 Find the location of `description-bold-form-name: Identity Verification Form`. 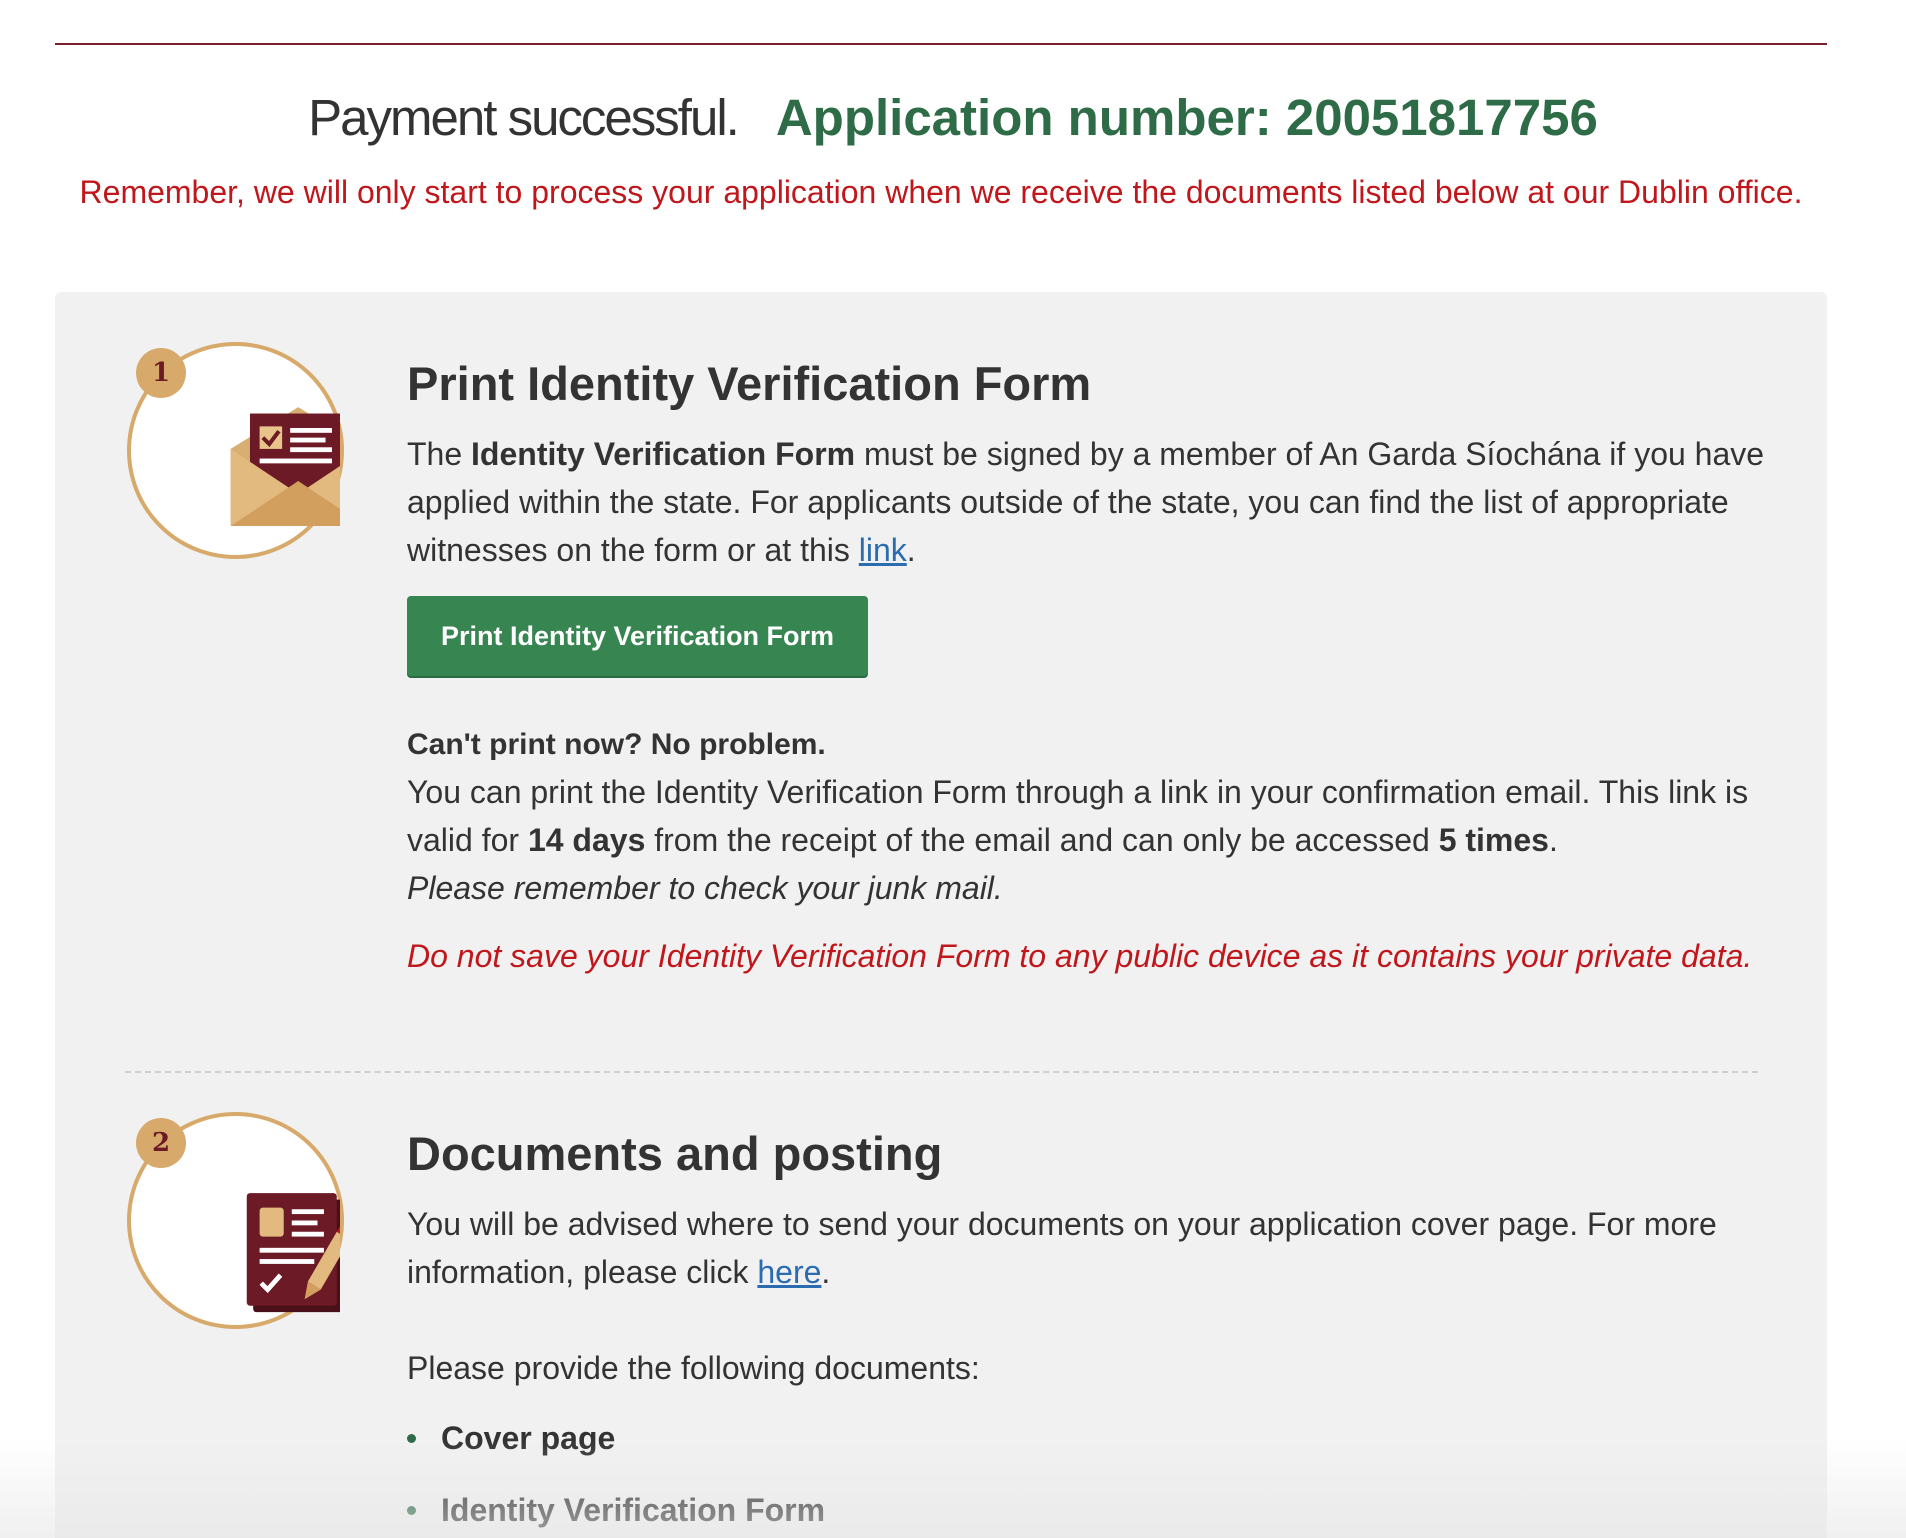

description-bold-form-name: Identity Verification Form is located at coordinates (663, 454).